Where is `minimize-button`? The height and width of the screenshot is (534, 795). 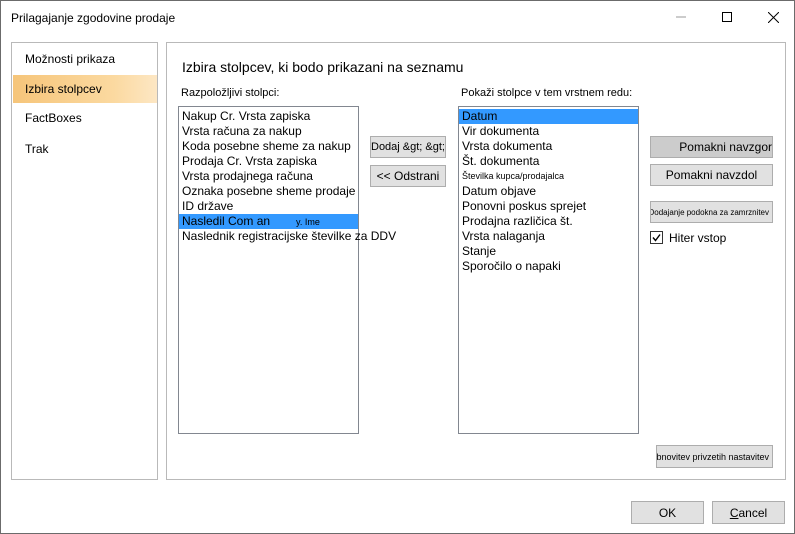
minimize-button is located at coordinates (681, 17).